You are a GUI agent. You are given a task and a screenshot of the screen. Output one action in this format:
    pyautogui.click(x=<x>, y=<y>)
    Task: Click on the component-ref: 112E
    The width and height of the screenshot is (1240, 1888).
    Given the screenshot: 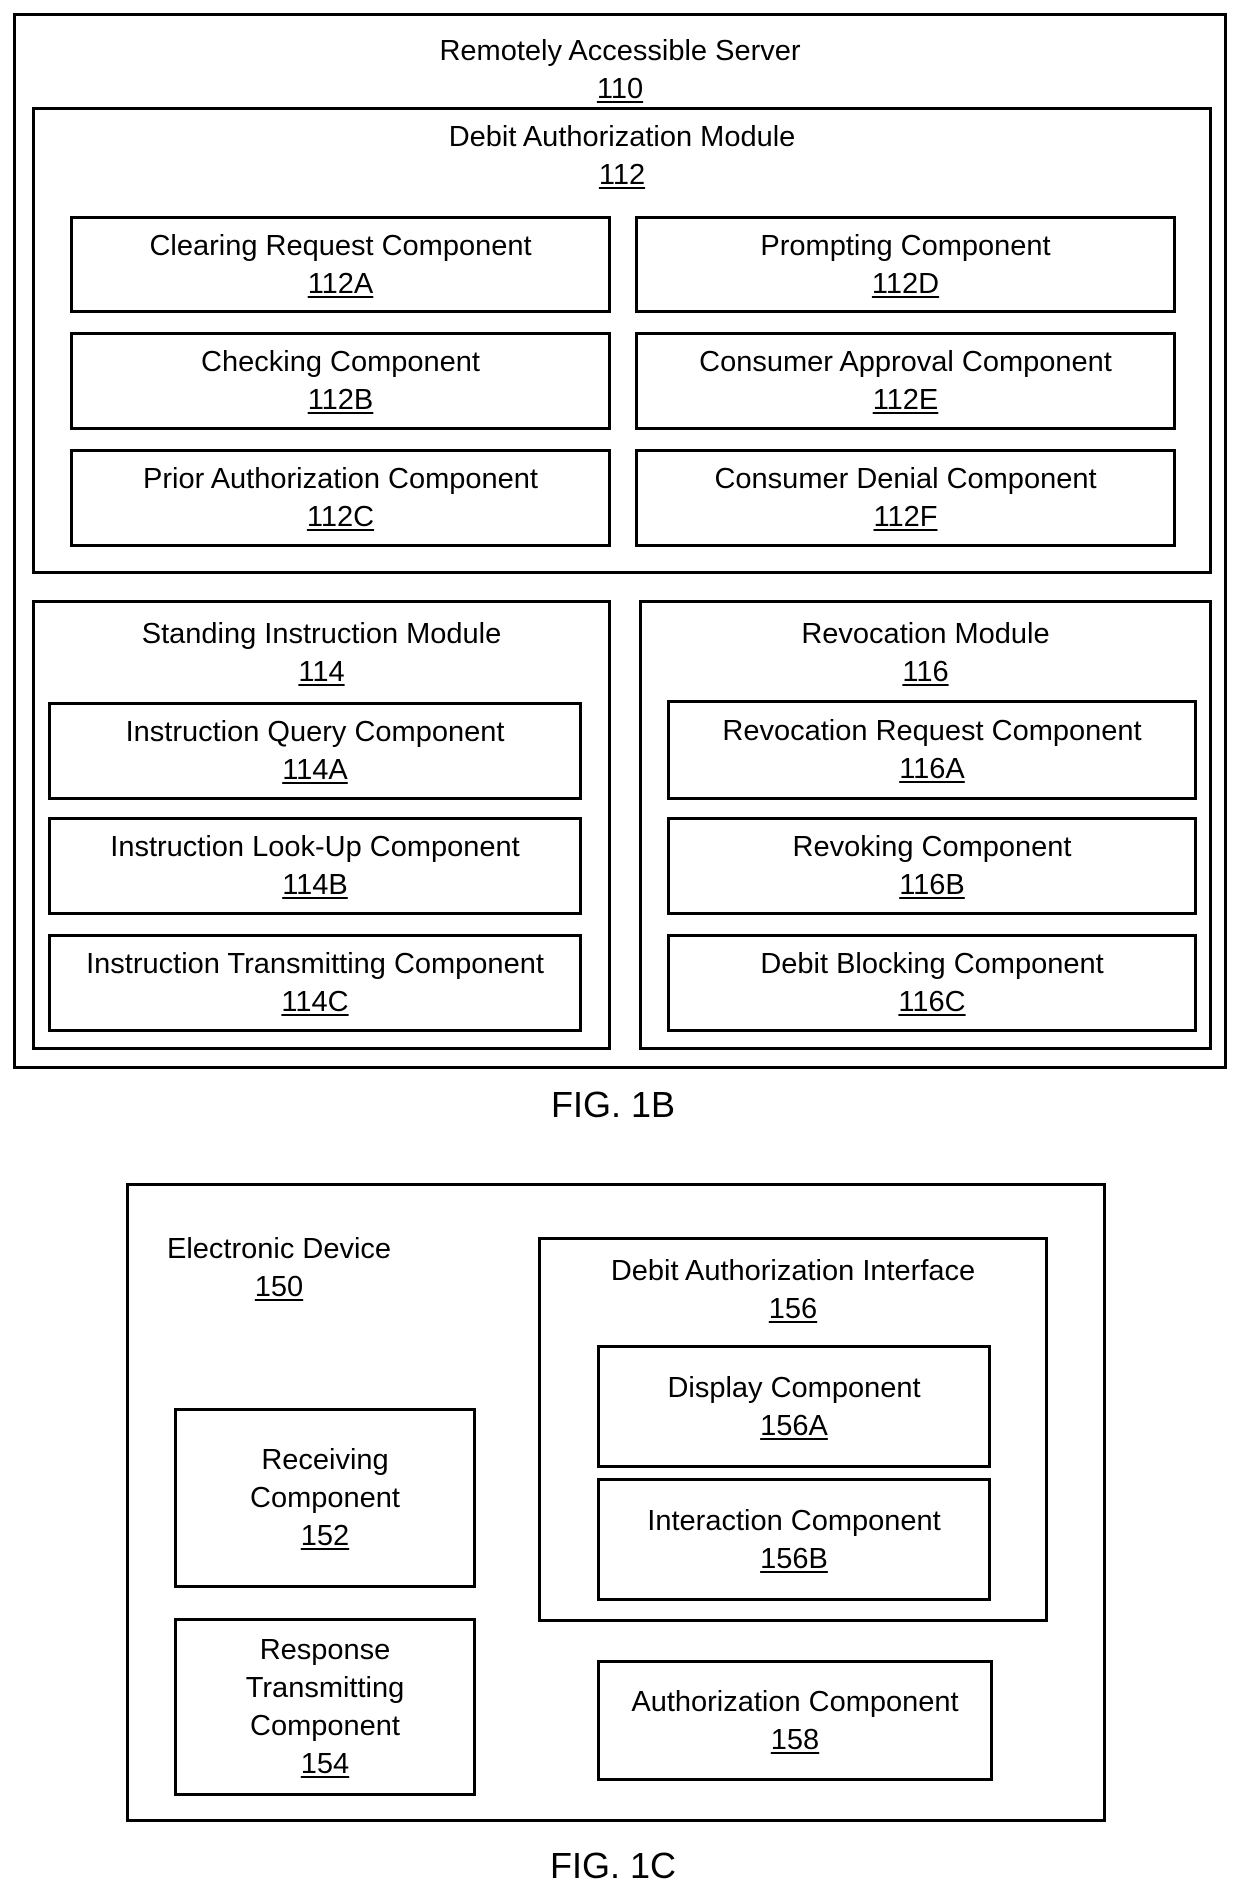 What is the action you would take?
    pyautogui.click(x=905, y=400)
    